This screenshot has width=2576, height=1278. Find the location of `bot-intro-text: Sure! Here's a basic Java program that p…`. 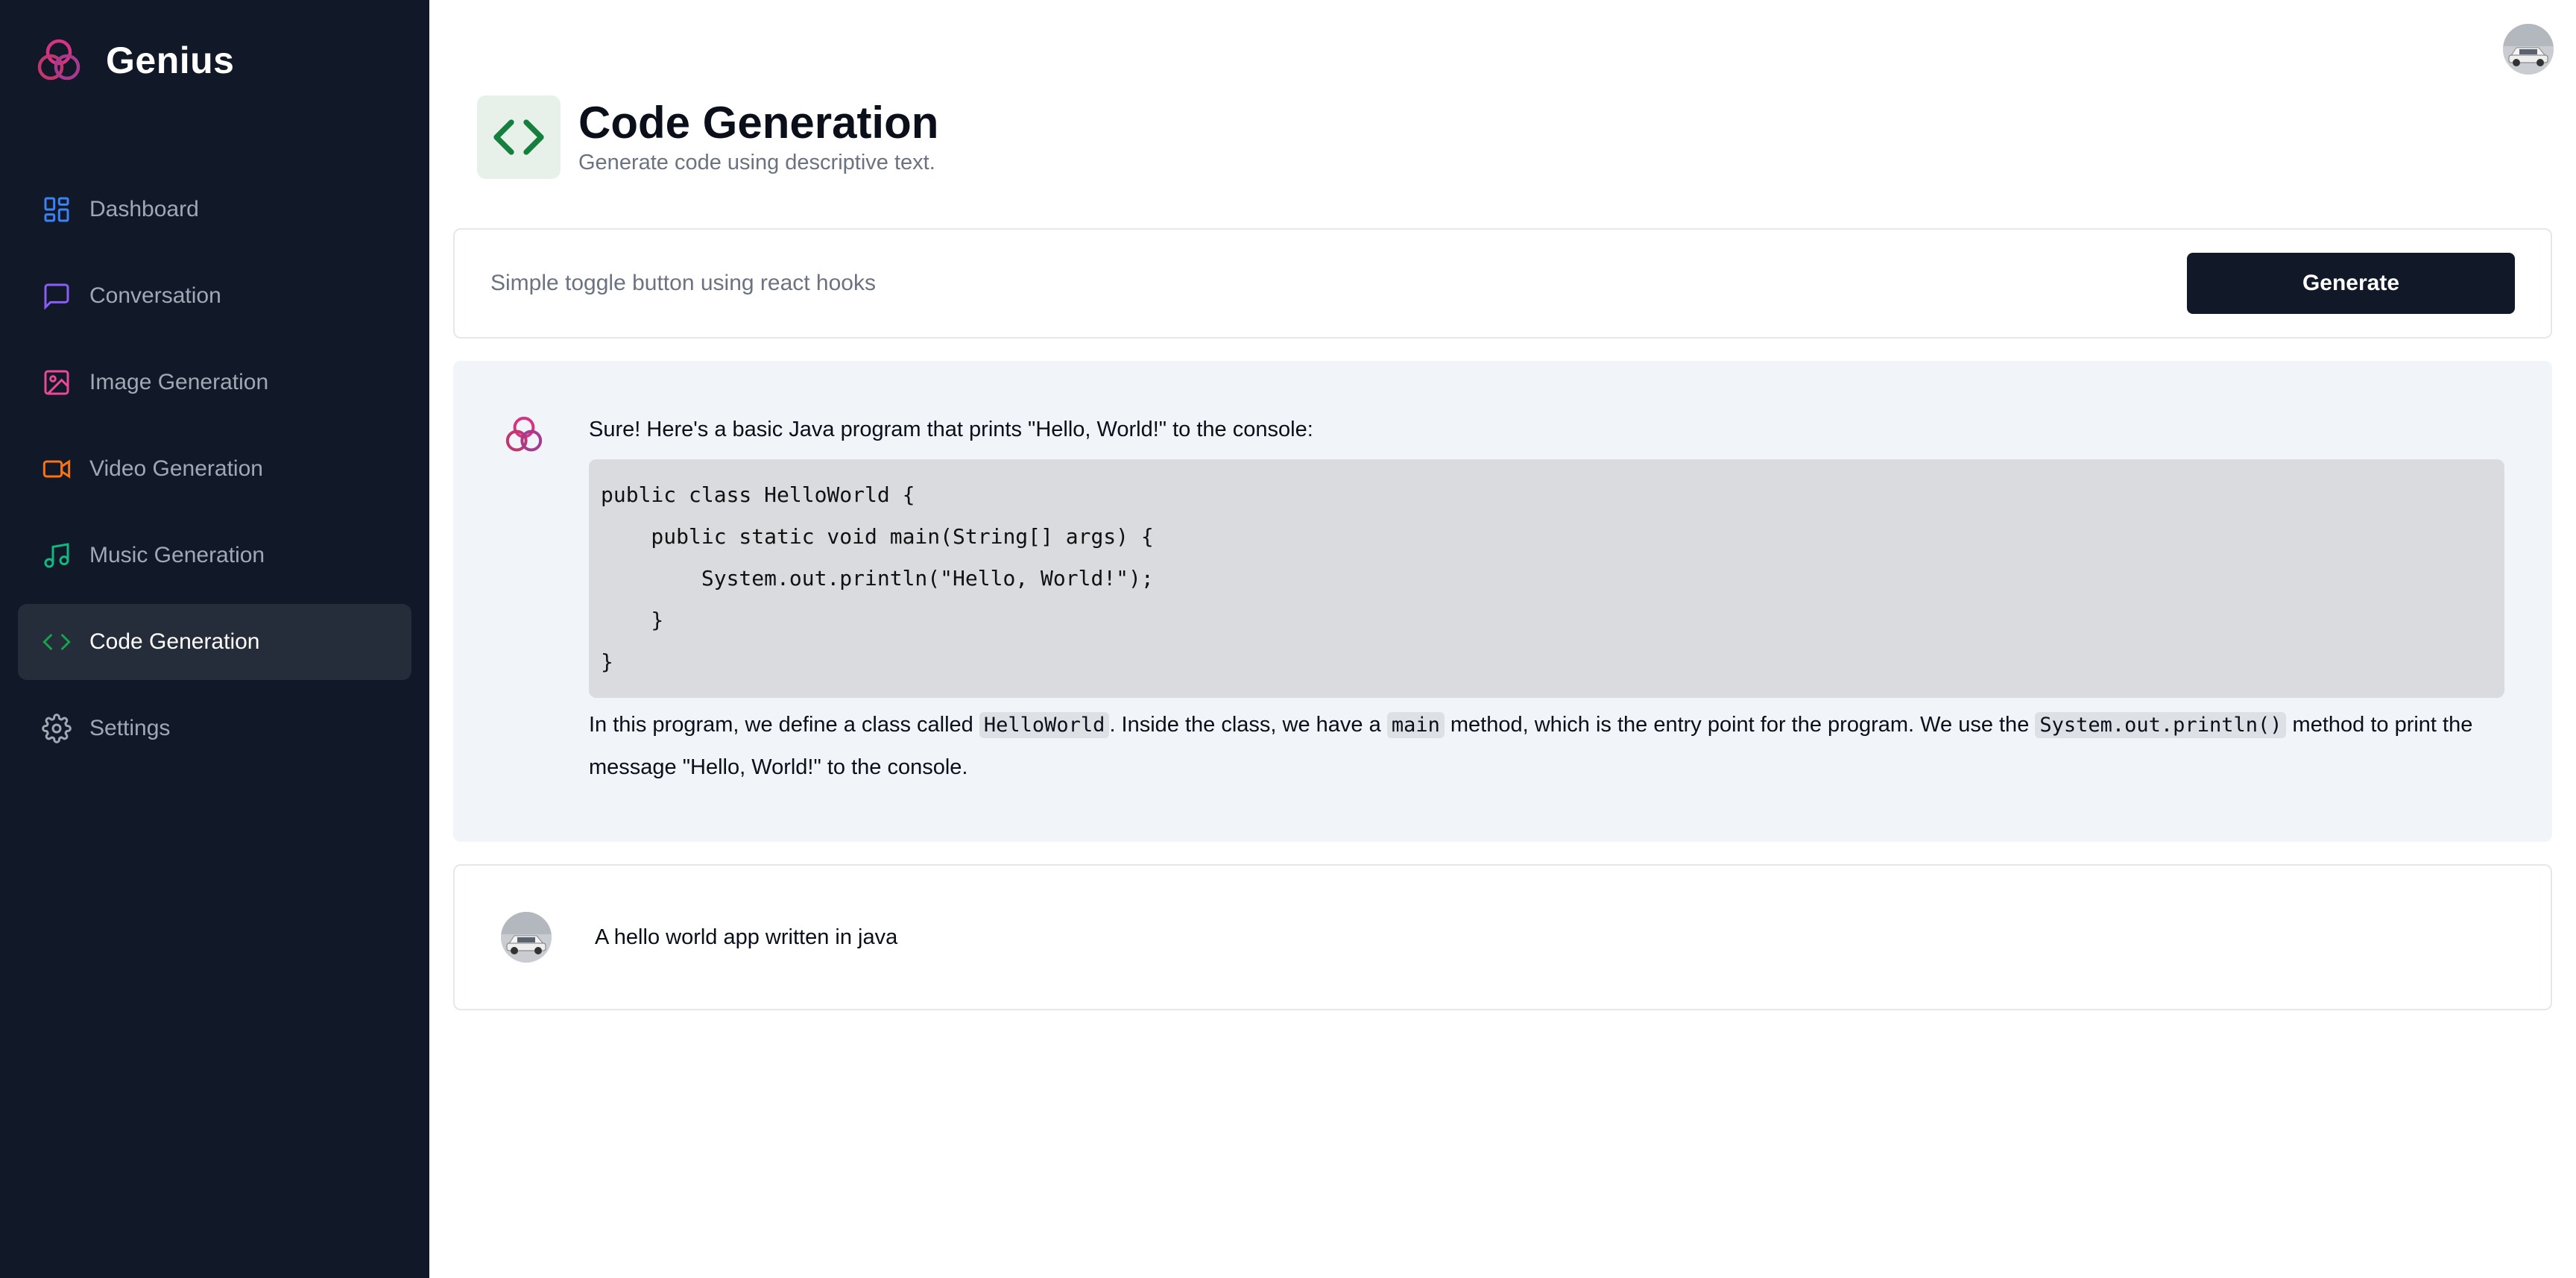

bot-intro-text: Sure! Here's a basic Java program that p… is located at coordinates (951, 429).